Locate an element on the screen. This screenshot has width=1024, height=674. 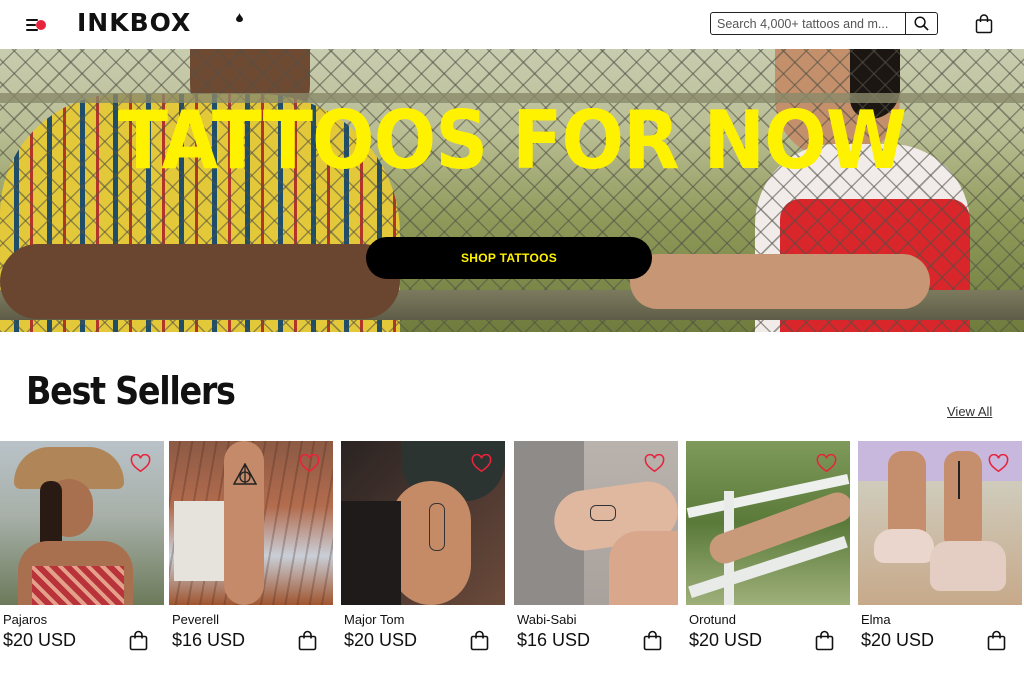
menu-icon is located at coordinates (32, 20).